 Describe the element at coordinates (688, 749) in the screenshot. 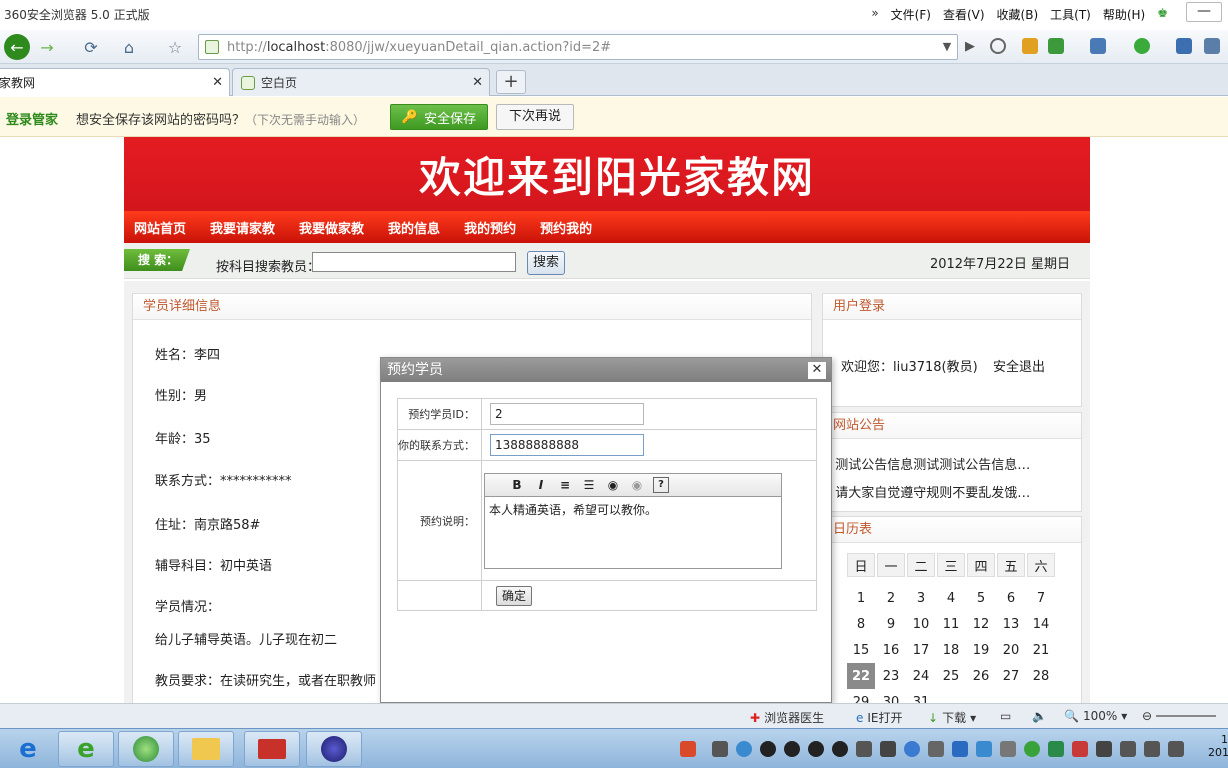

I see `input-method-icon` at that location.